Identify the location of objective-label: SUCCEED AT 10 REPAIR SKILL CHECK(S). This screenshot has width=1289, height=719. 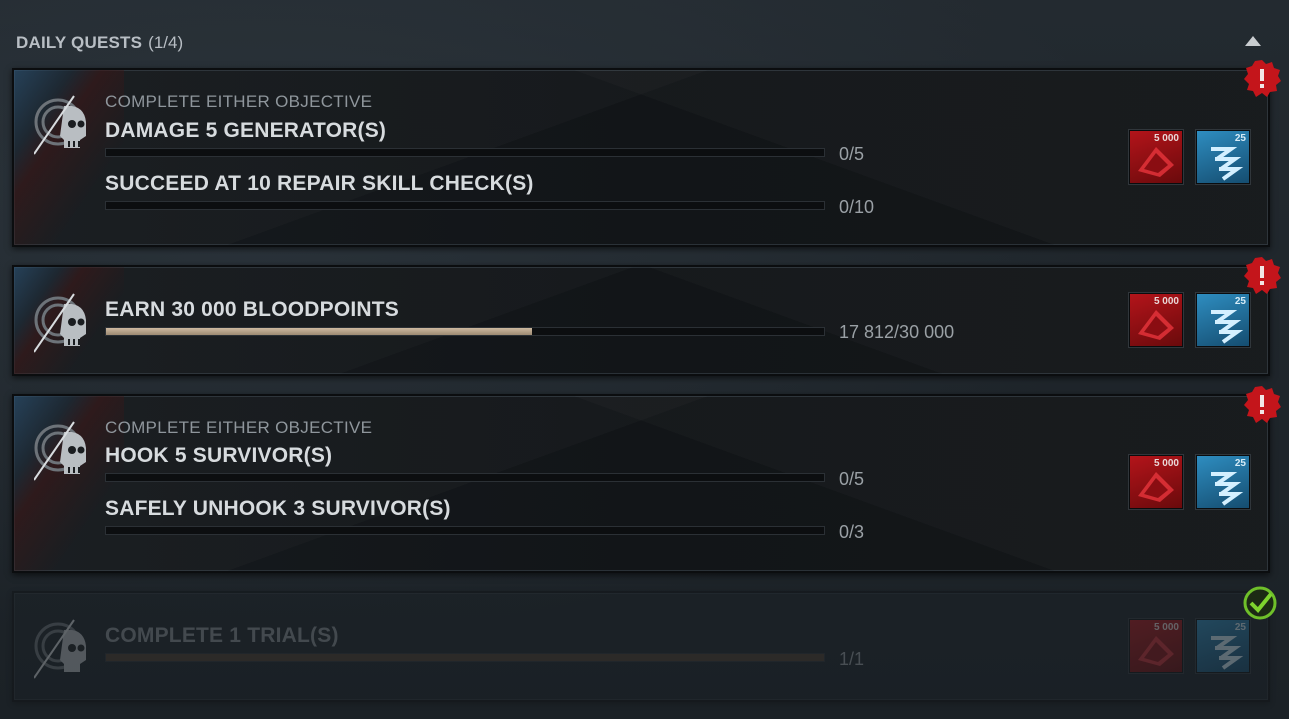
(319, 183).